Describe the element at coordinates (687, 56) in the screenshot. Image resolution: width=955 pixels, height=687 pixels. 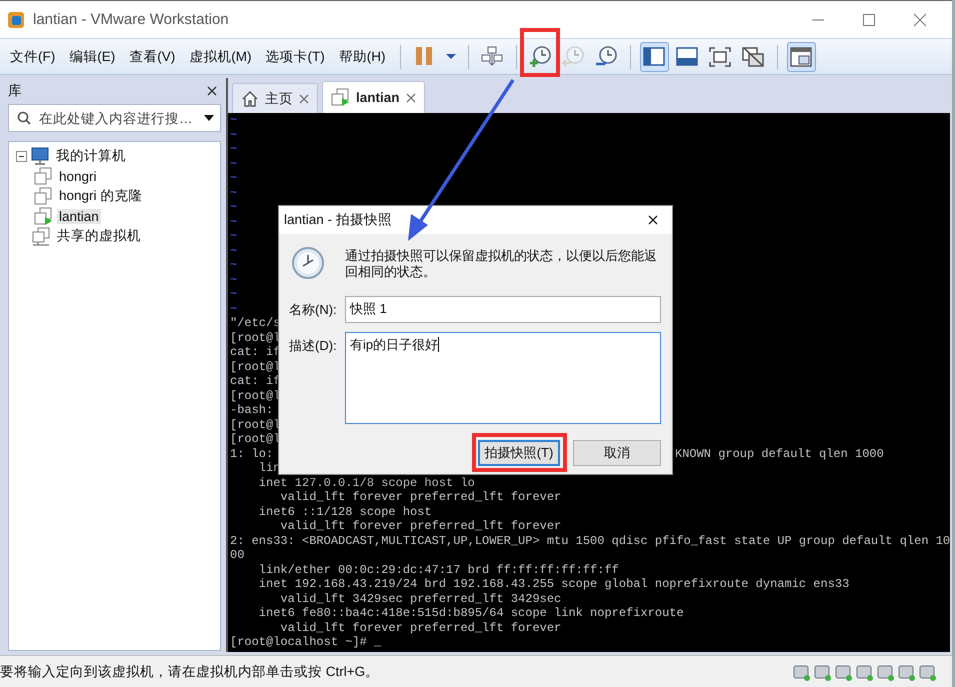
I see `monitor-icon` at that location.